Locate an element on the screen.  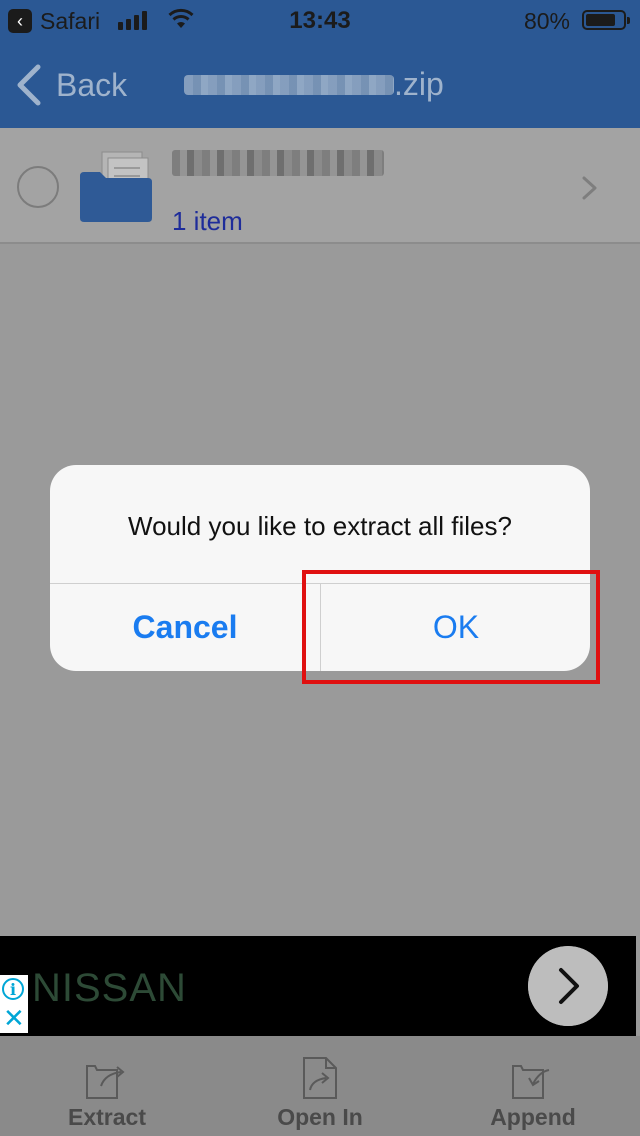
open-in-label: Open In is located at coordinates (320, 1117).